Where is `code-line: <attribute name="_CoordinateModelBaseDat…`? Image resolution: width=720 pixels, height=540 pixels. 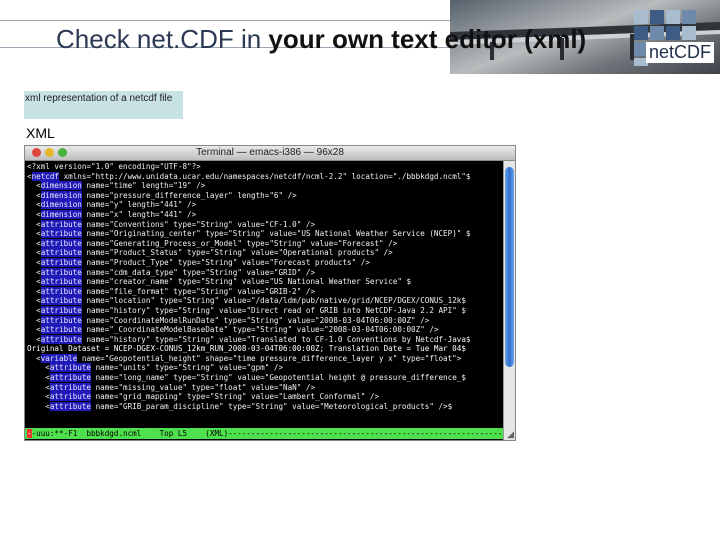
code-line: <attribute name="_CoordinateModelBaseDat… is located at coordinates (264, 330).